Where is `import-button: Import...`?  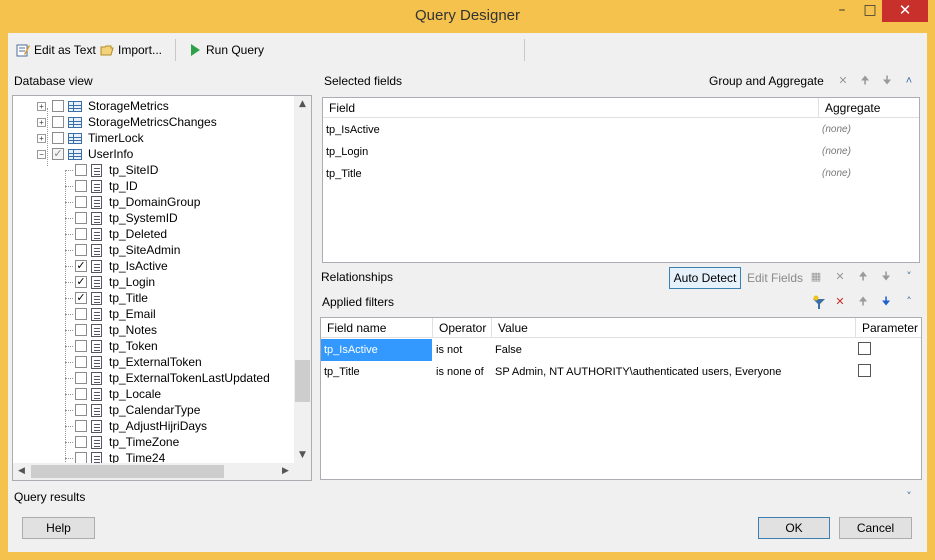
import-button: Import... is located at coordinates (131, 50).